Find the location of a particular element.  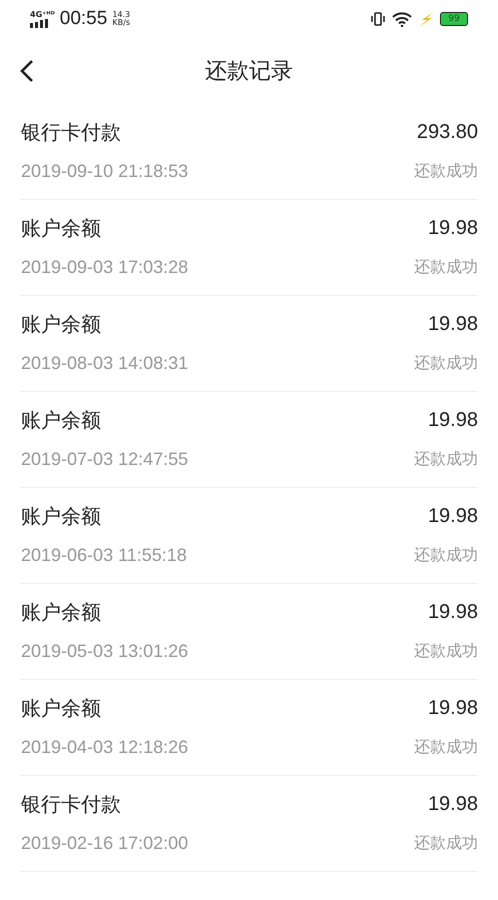

record-row: 账户余额 19.98 2019-08-03 14:08:31 还款成功 is located at coordinates (249, 344).